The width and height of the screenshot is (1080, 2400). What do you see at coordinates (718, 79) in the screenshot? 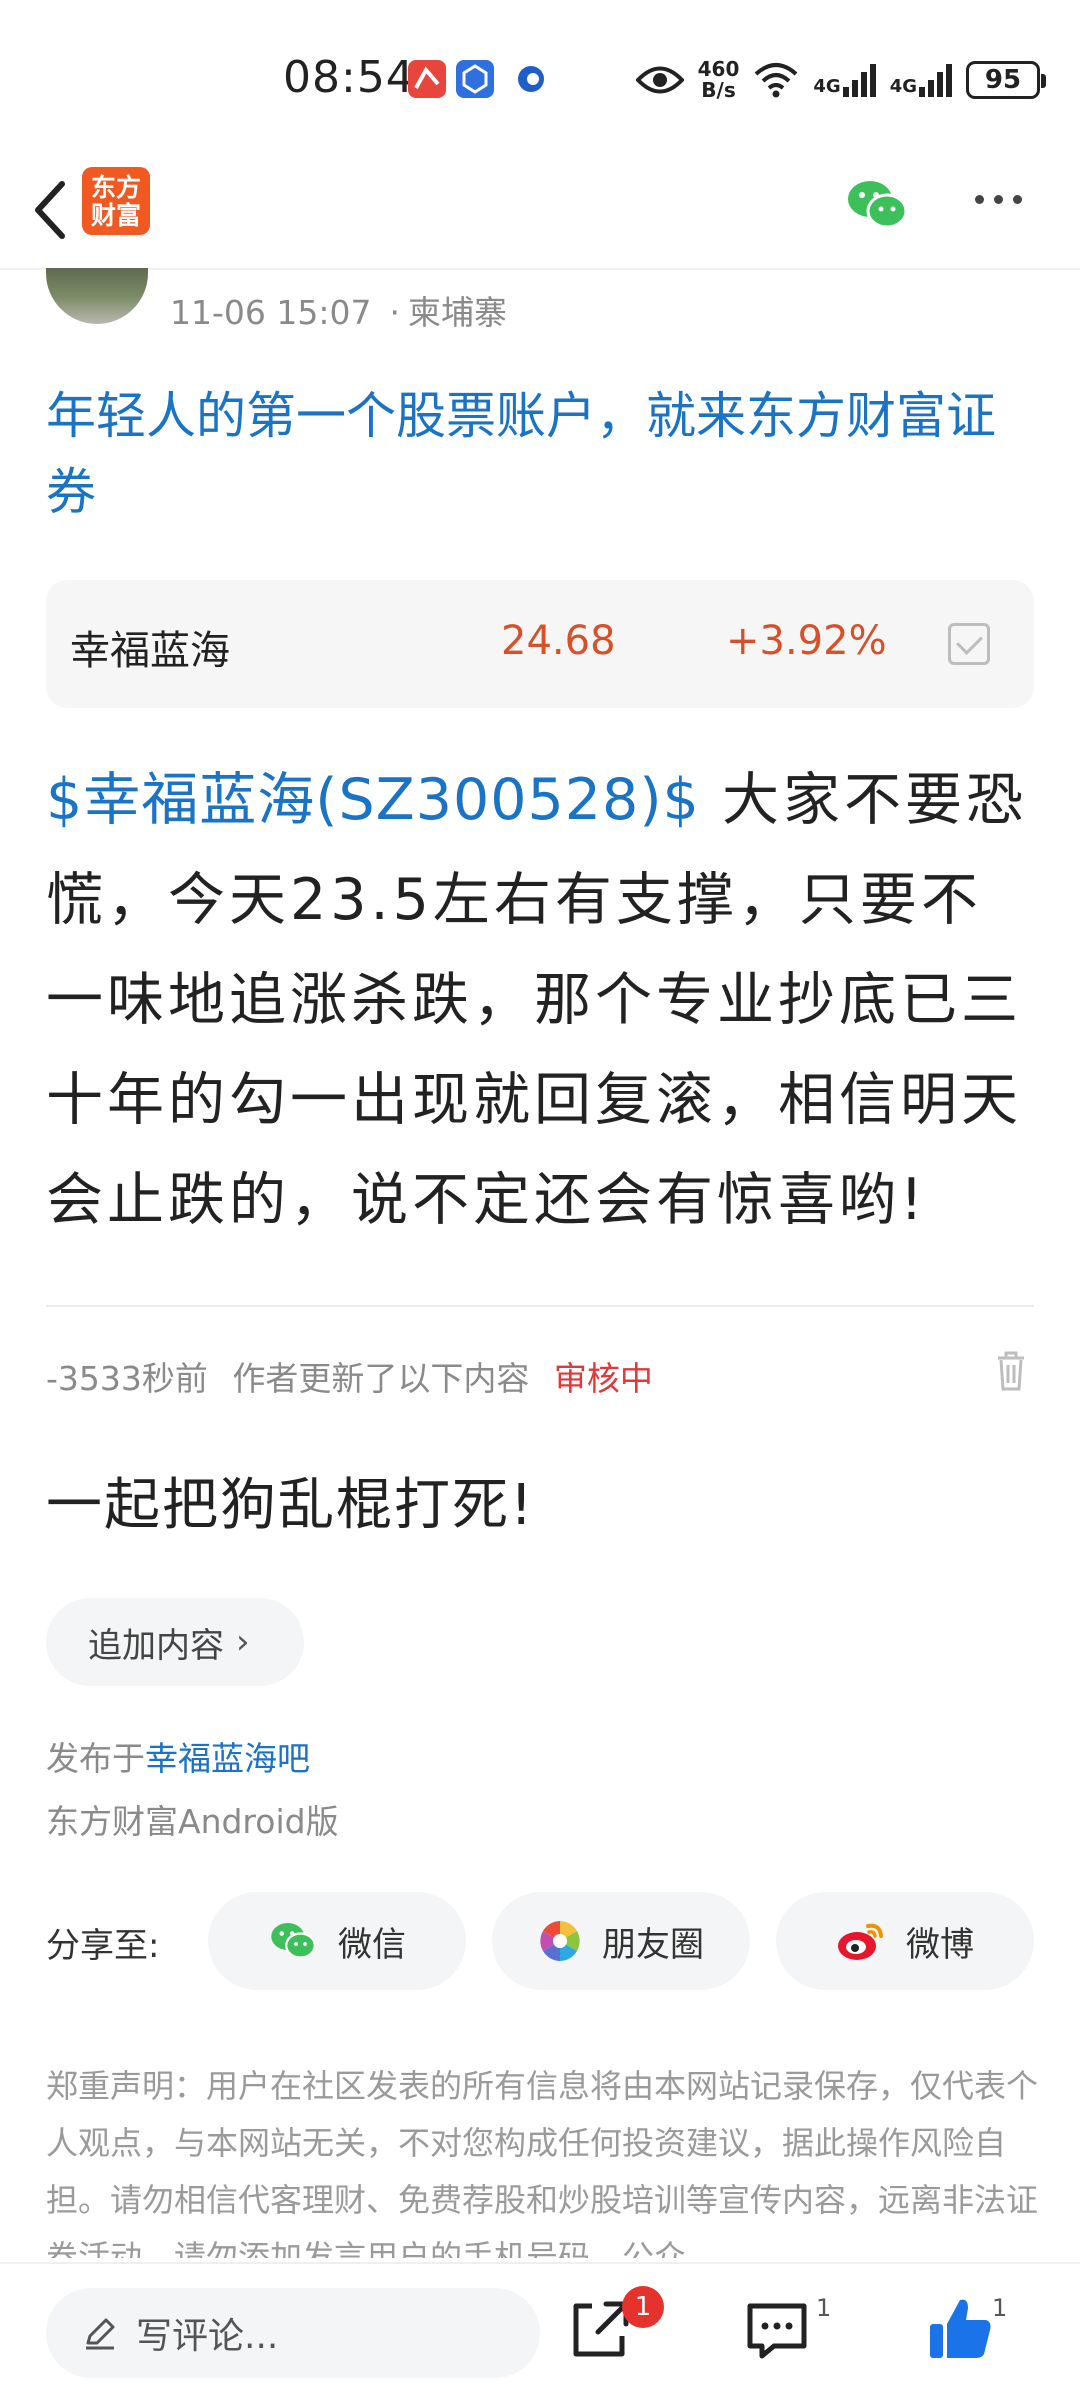
I see `network-speed: 460 B/s` at bounding box center [718, 79].